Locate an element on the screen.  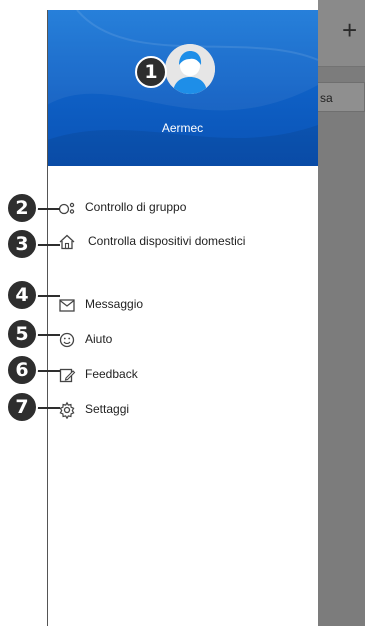
menu-label-feedback: Feedback is located at coordinates (111, 374).